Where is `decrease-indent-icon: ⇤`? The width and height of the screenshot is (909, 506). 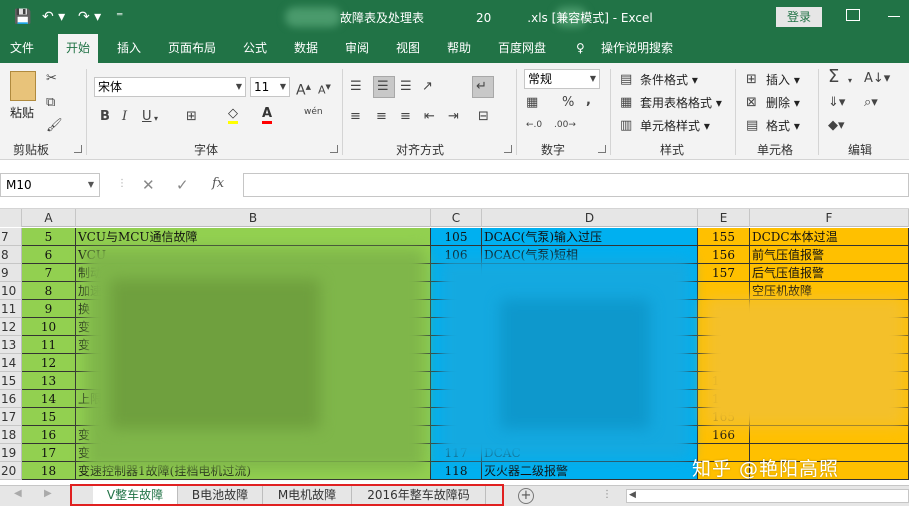
decrease-indent-icon: ⇤ is located at coordinates (429, 117).